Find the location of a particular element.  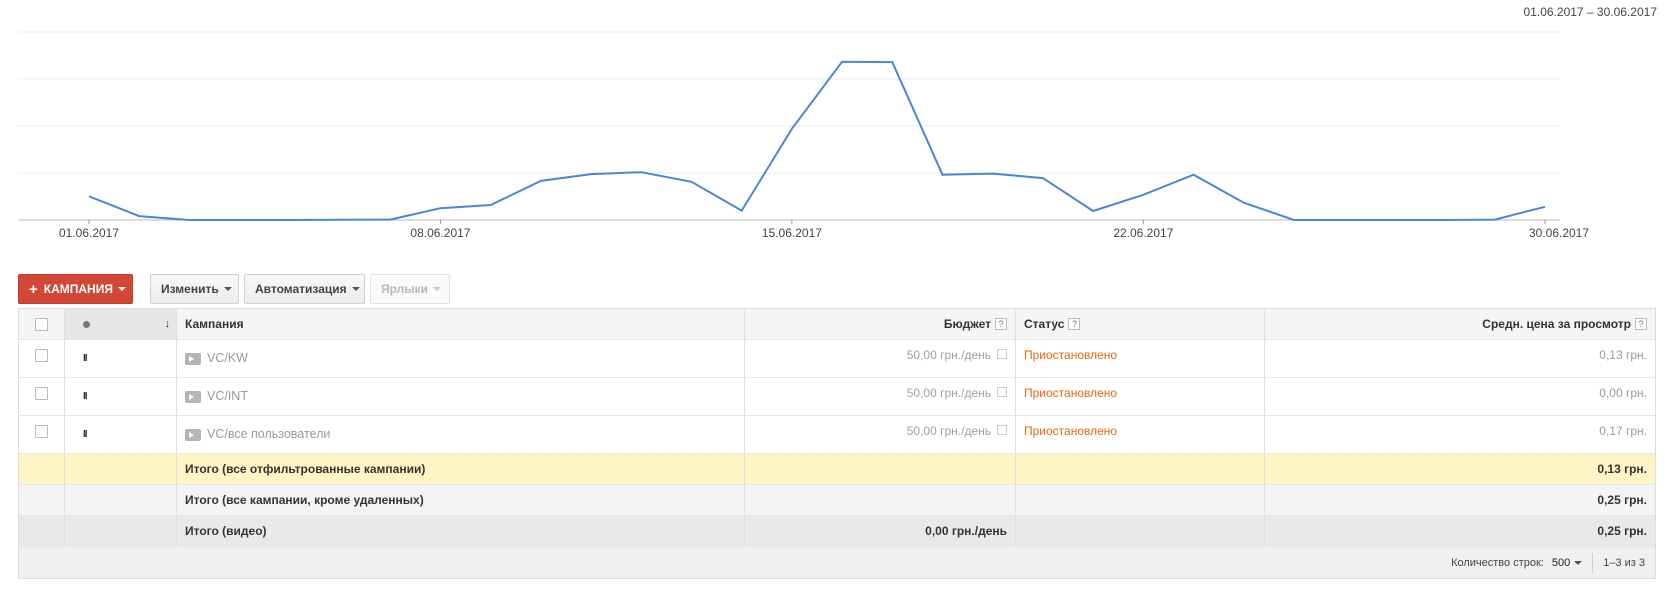

total-row-video: Итого (видео) 0,00 грн./день 0,25 грн. is located at coordinates (837, 531).